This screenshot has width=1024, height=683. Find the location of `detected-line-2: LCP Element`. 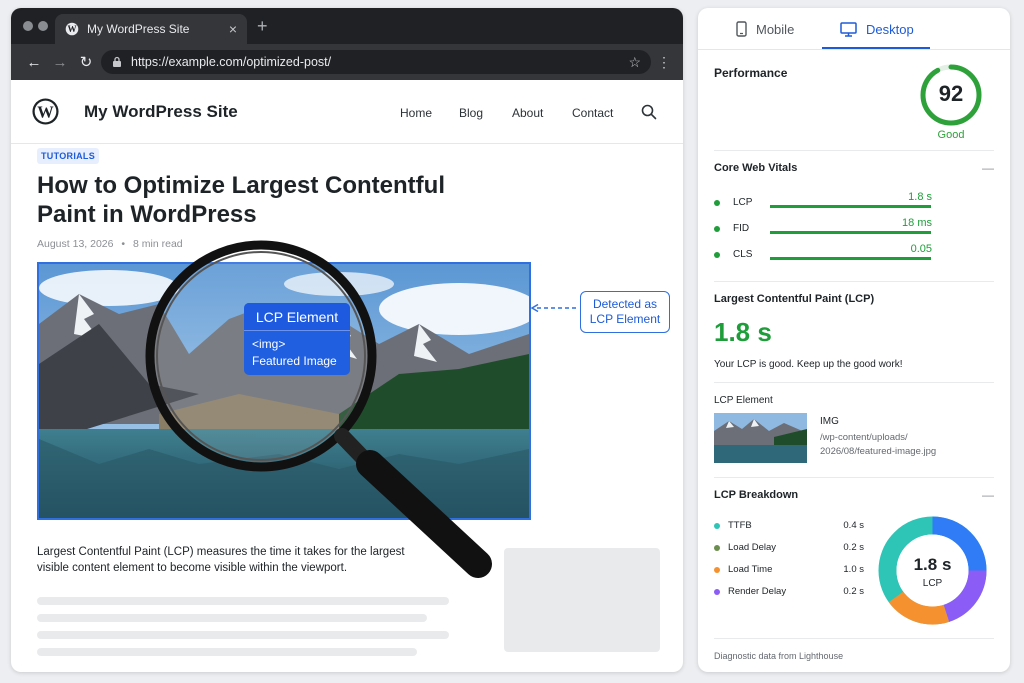

detected-line-2: LCP Element is located at coordinates (625, 319).